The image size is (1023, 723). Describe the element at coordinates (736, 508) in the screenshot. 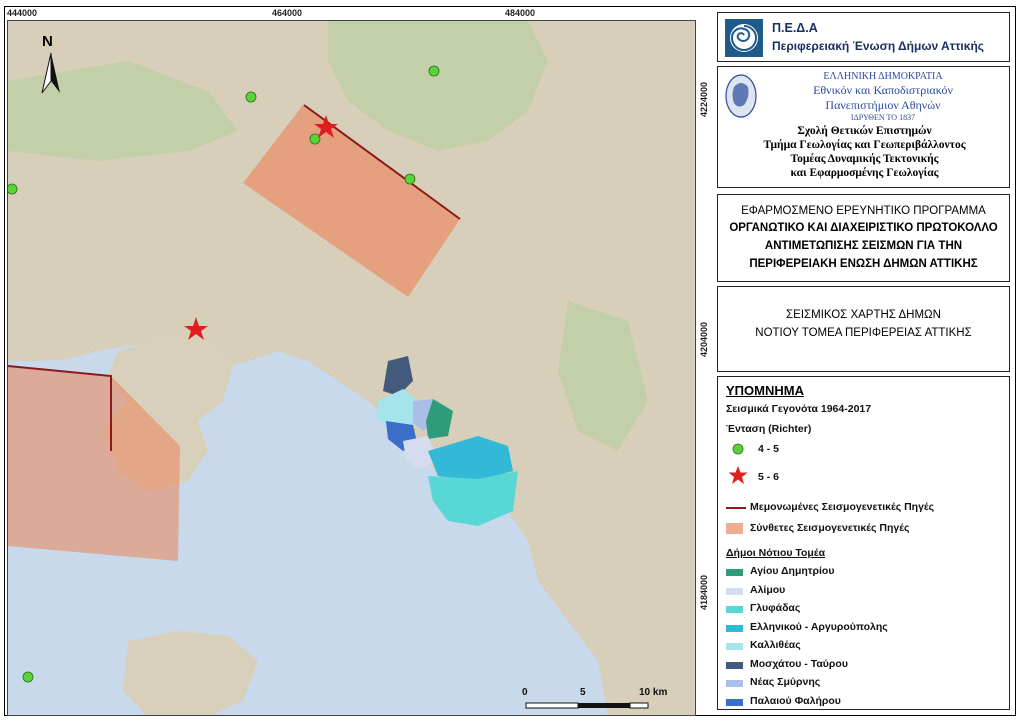

I see `legend-fault-line-swatch` at that location.